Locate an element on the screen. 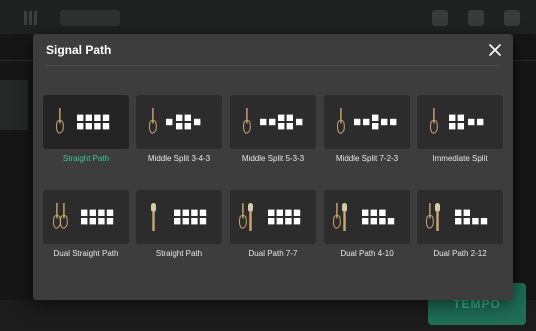  signal-path-label: Dual Path 2-12 is located at coordinates (460, 253).